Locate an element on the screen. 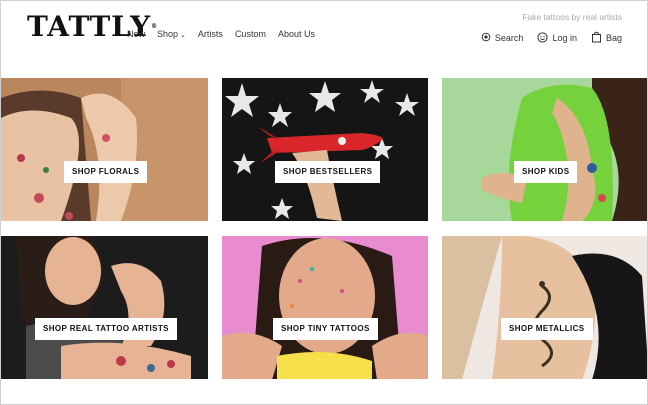  snake-arm-icon is located at coordinates (544, 308).